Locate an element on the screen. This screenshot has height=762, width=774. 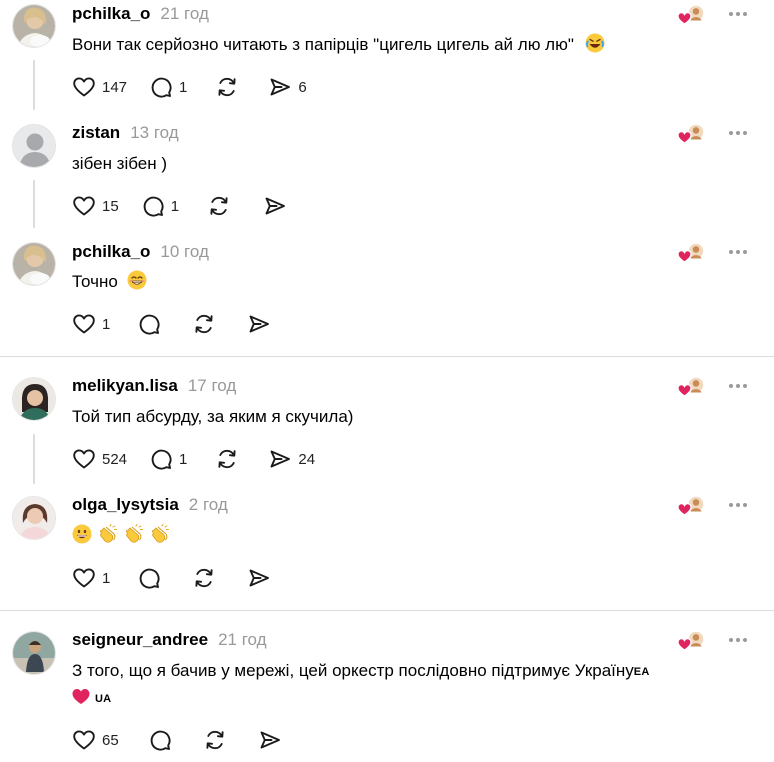
comment-header: melikyan.lisa 17 год is located at coordinates (154, 388).